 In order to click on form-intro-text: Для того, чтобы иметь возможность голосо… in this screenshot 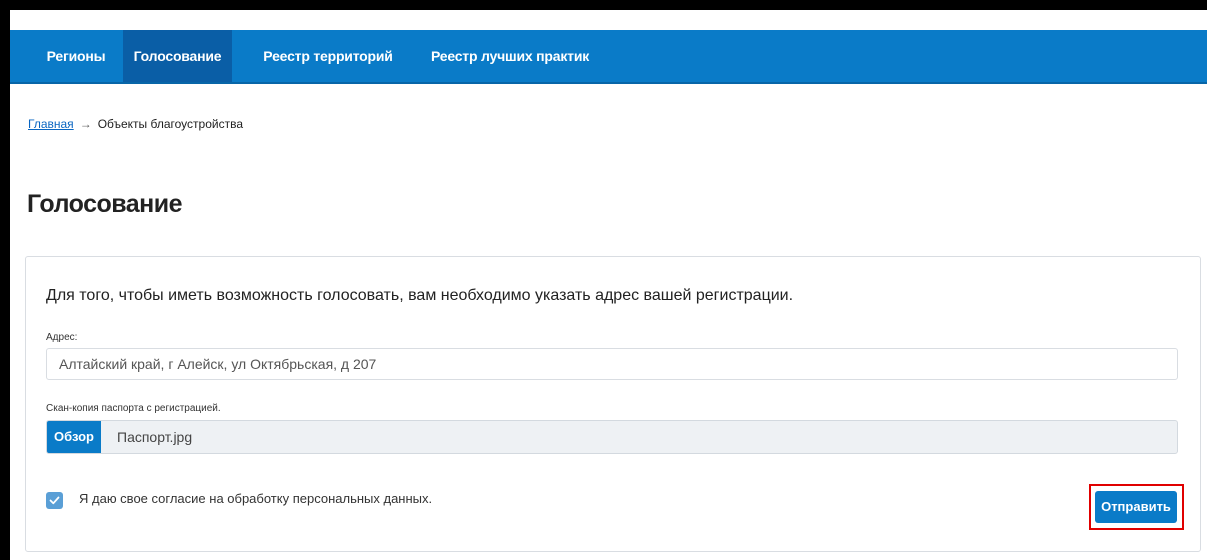, I will do `click(420, 295)`.